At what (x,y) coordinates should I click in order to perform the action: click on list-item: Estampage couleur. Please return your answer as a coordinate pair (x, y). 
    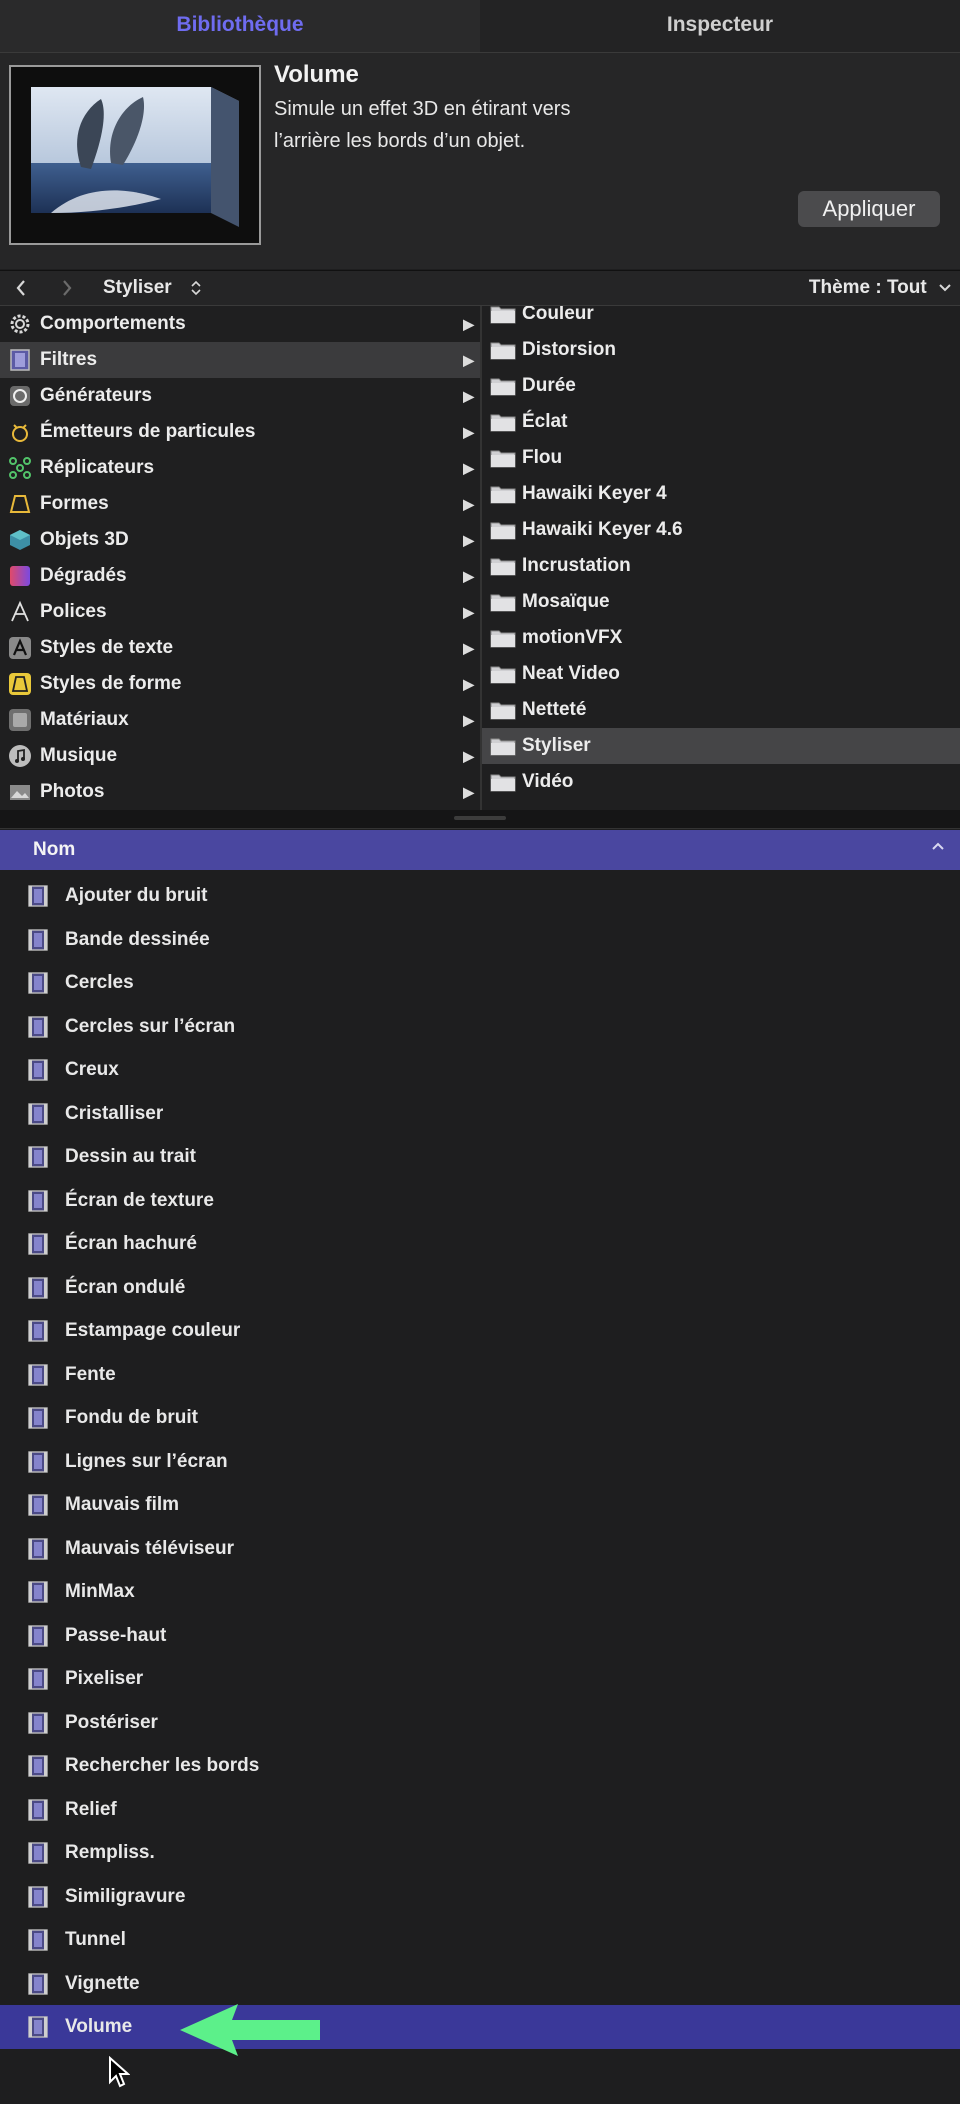
    Looking at the image, I should click on (480, 1331).